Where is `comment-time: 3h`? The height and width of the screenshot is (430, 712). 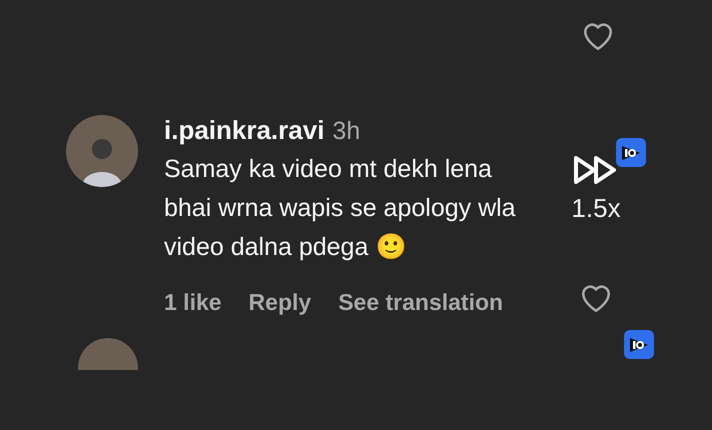
comment-time: 3h is located at coordinates (346, 131).